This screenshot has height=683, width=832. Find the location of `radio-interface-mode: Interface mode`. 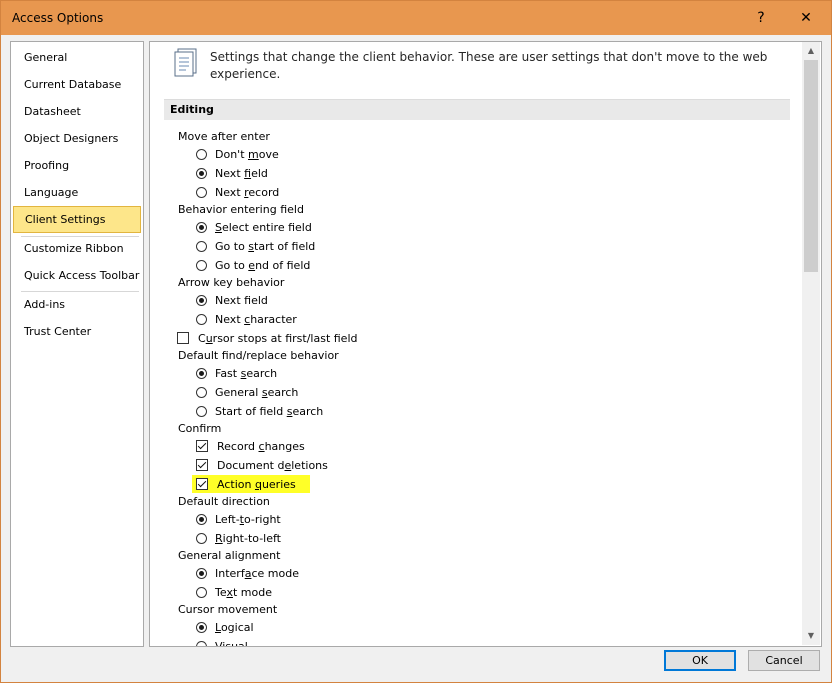

radio-interface-mode: Interface mode is located at coordinates (247, 573).